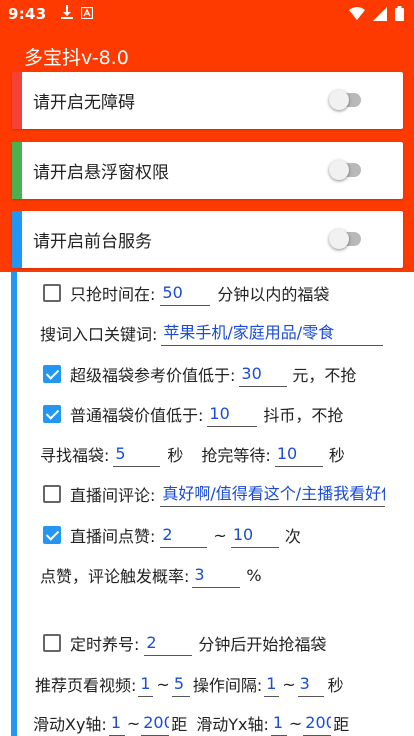 This screenshot has width=414, height=736. I want to click on swipe-y-max-input: 200, so click(317, 723).